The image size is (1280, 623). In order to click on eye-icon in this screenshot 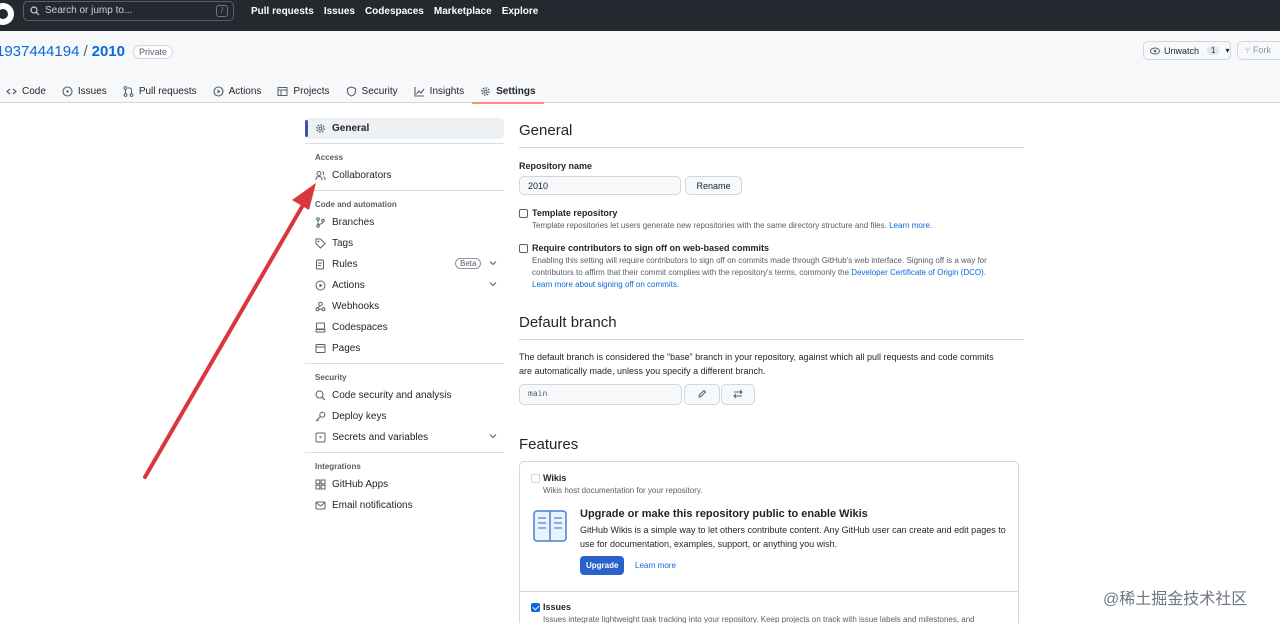, I will do `click(1155, 50)`.